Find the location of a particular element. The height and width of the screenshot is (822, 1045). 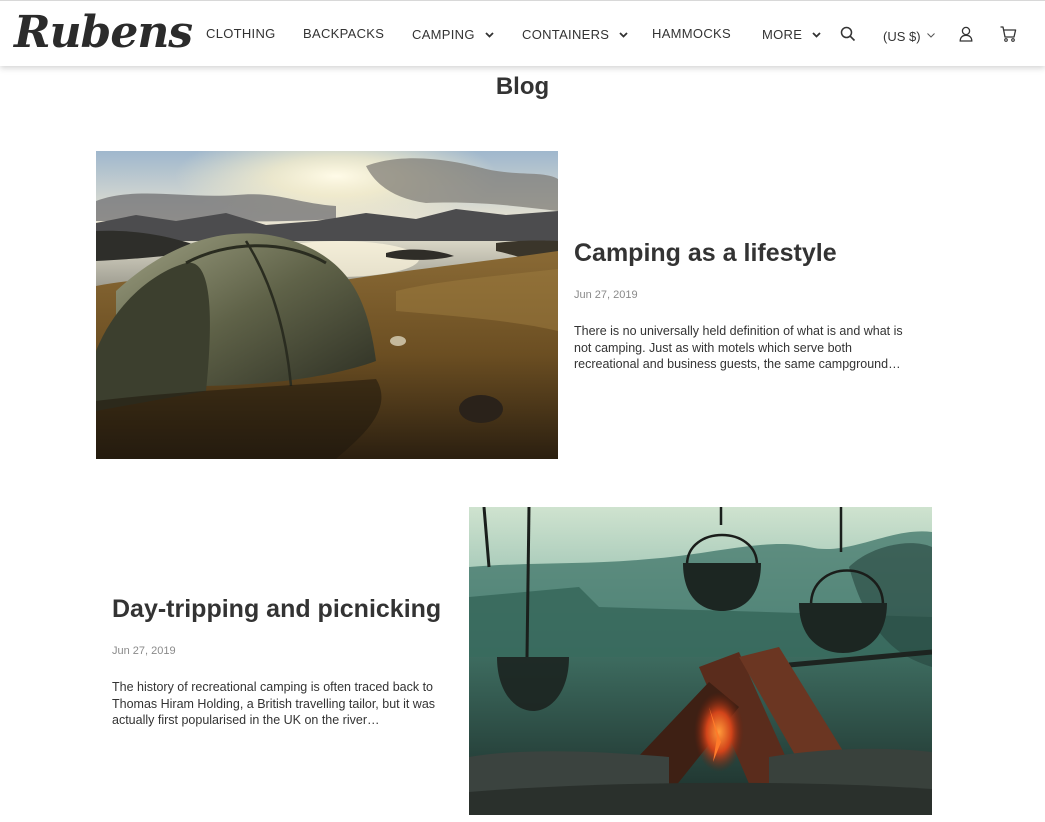

nav-more: MORE is located at coordinates (791, 34).